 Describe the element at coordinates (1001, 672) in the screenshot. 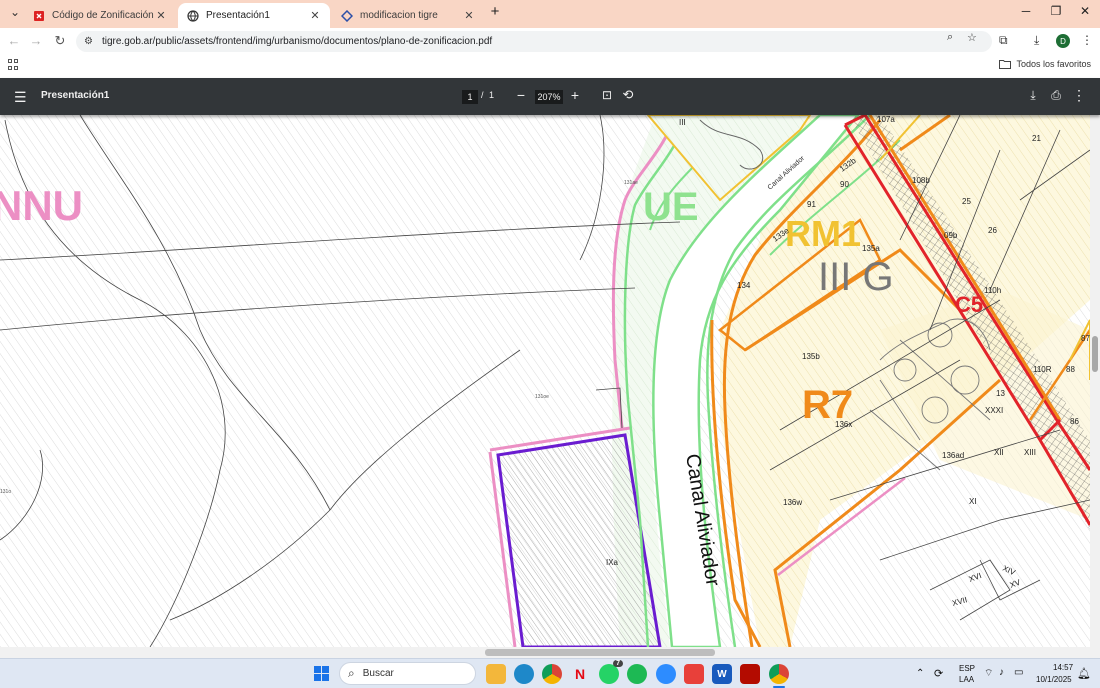

I see `volume-icon: ♪` at that location.